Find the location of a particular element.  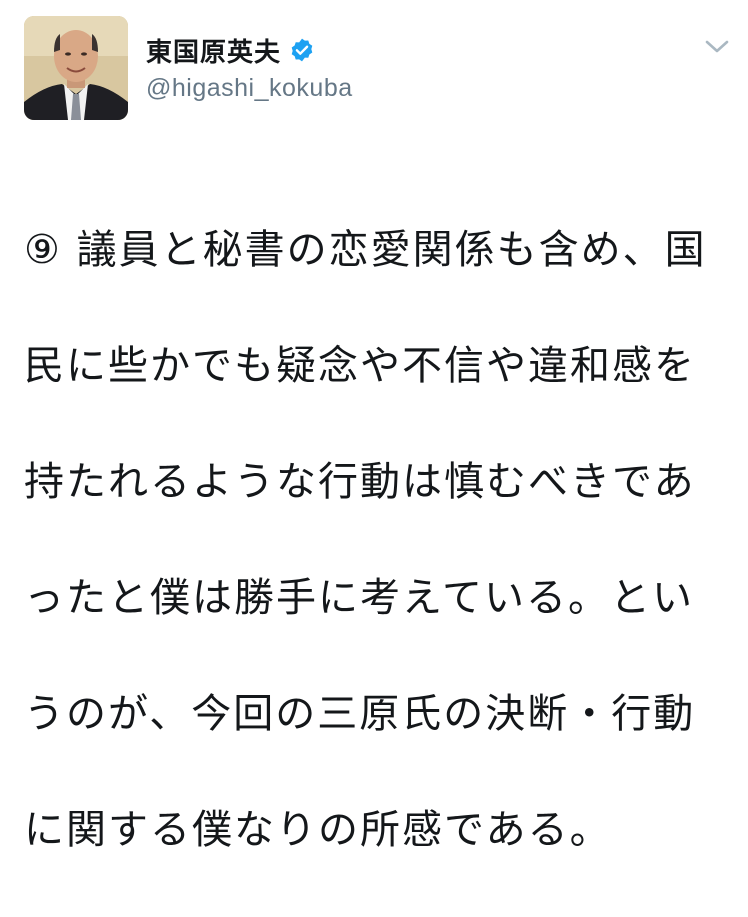

tweet-text-line: 民に些かでも疑念や不信や違和感を is located at coordinates (360, 366).